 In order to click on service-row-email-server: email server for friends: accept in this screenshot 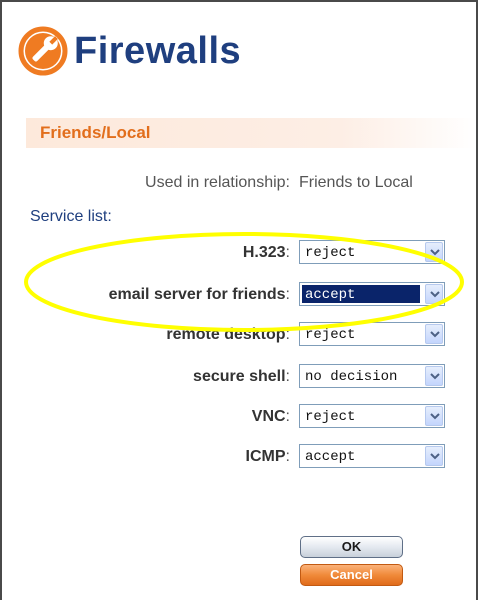, I will do `click(239, 296)`.